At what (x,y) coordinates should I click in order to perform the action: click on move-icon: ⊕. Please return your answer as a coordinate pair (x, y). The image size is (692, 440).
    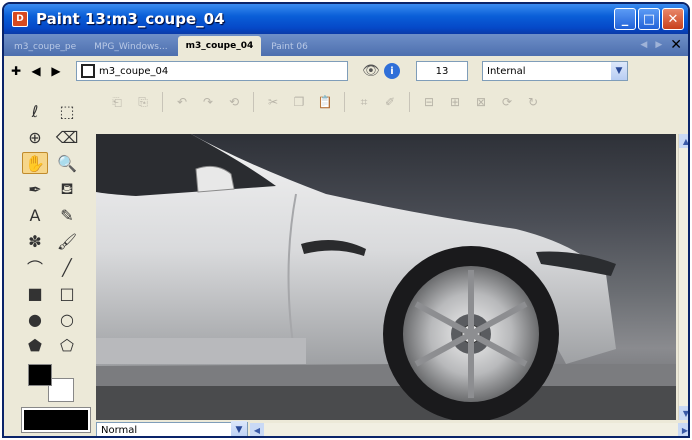
    Looking at the image, I should click on (35, 137).